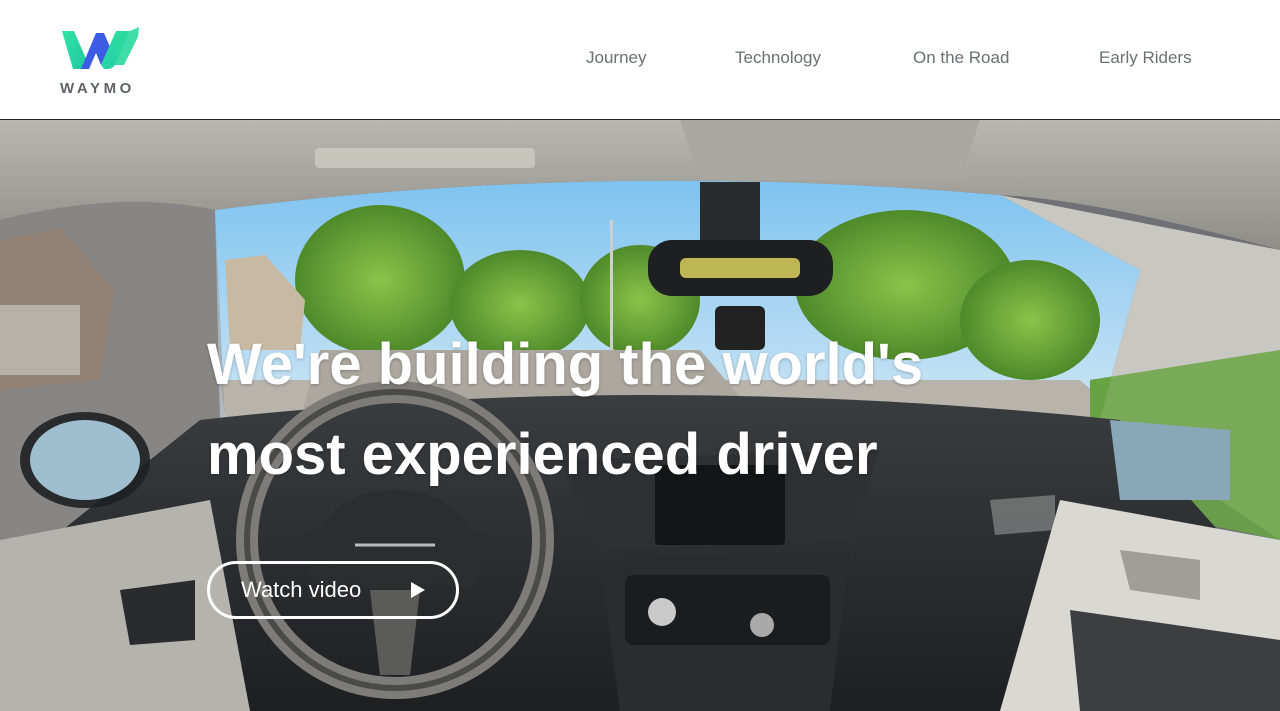 This screenshot has height=711, width=1280. Describe the element at coordinates (97, 88) in the screenshot. I see `logo-wordmark: WAYMO` at that location.